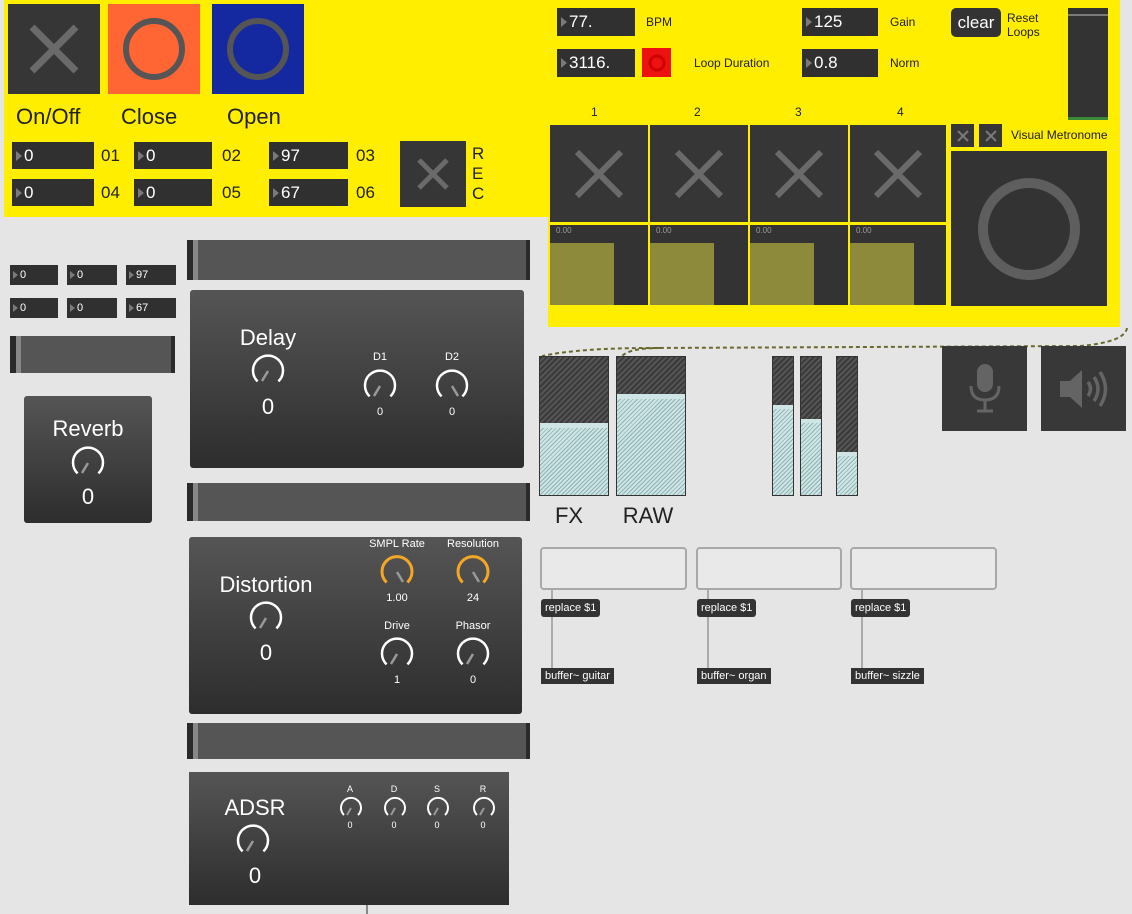 Image resolution: width=1132 pixels, height=914 pixels. I want to click on preset-number-05: 0, so click(173, 192).